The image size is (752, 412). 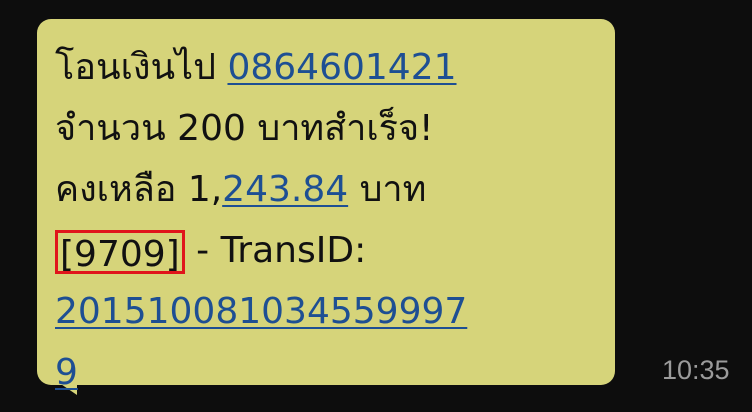 I want to click on message-line-amount: จำนวน 200 บาทสำเร็จ!, so click(x=244, y=128).